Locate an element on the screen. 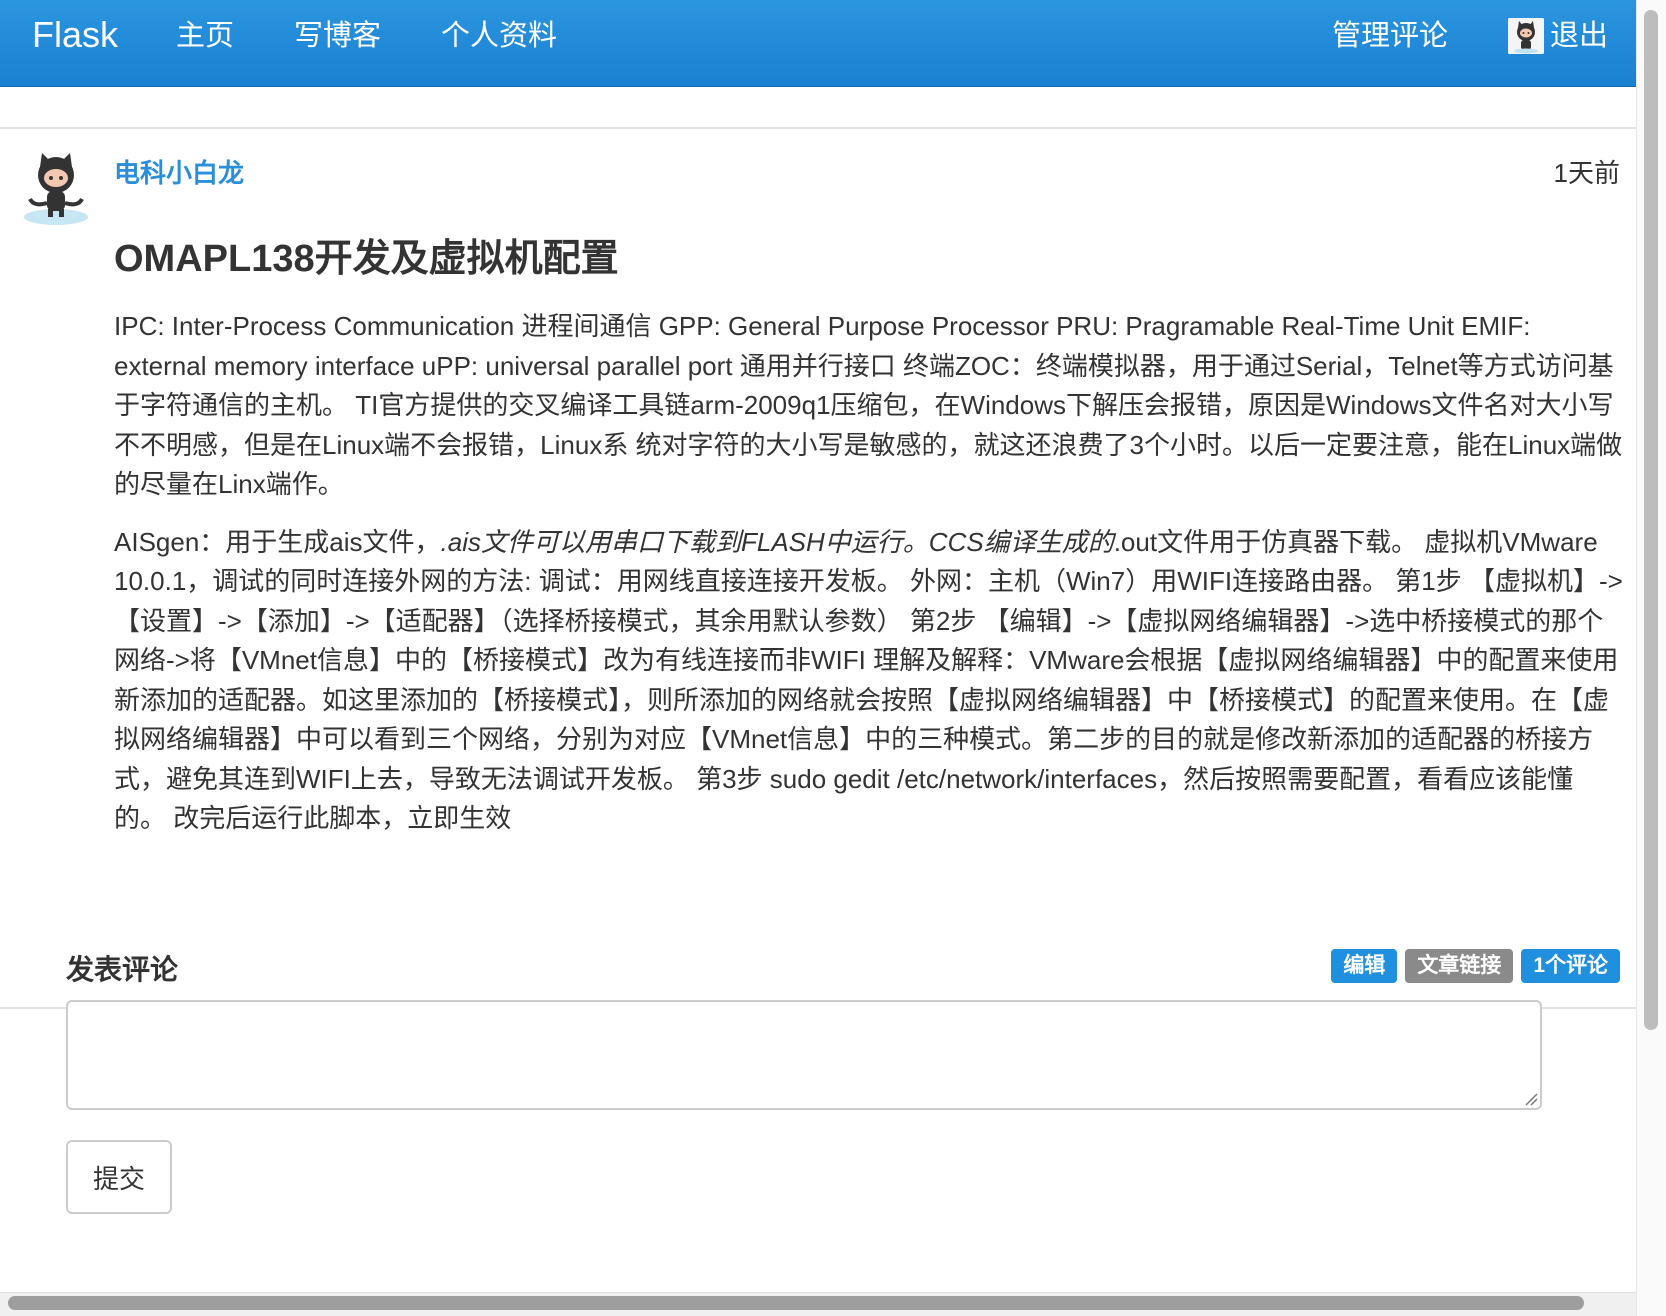 This screenshot has width=1666, height=1316. nav-item-write-blog: 写博客 is located at coordinates (337, 36).